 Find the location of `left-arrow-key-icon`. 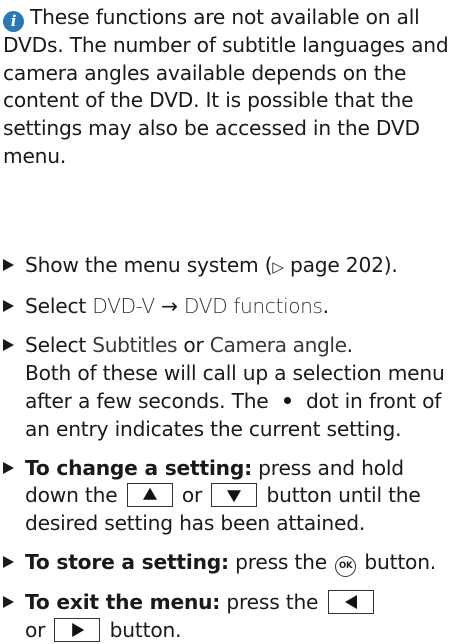

left-arrow-key-icon is located at coordinates (350, 601).